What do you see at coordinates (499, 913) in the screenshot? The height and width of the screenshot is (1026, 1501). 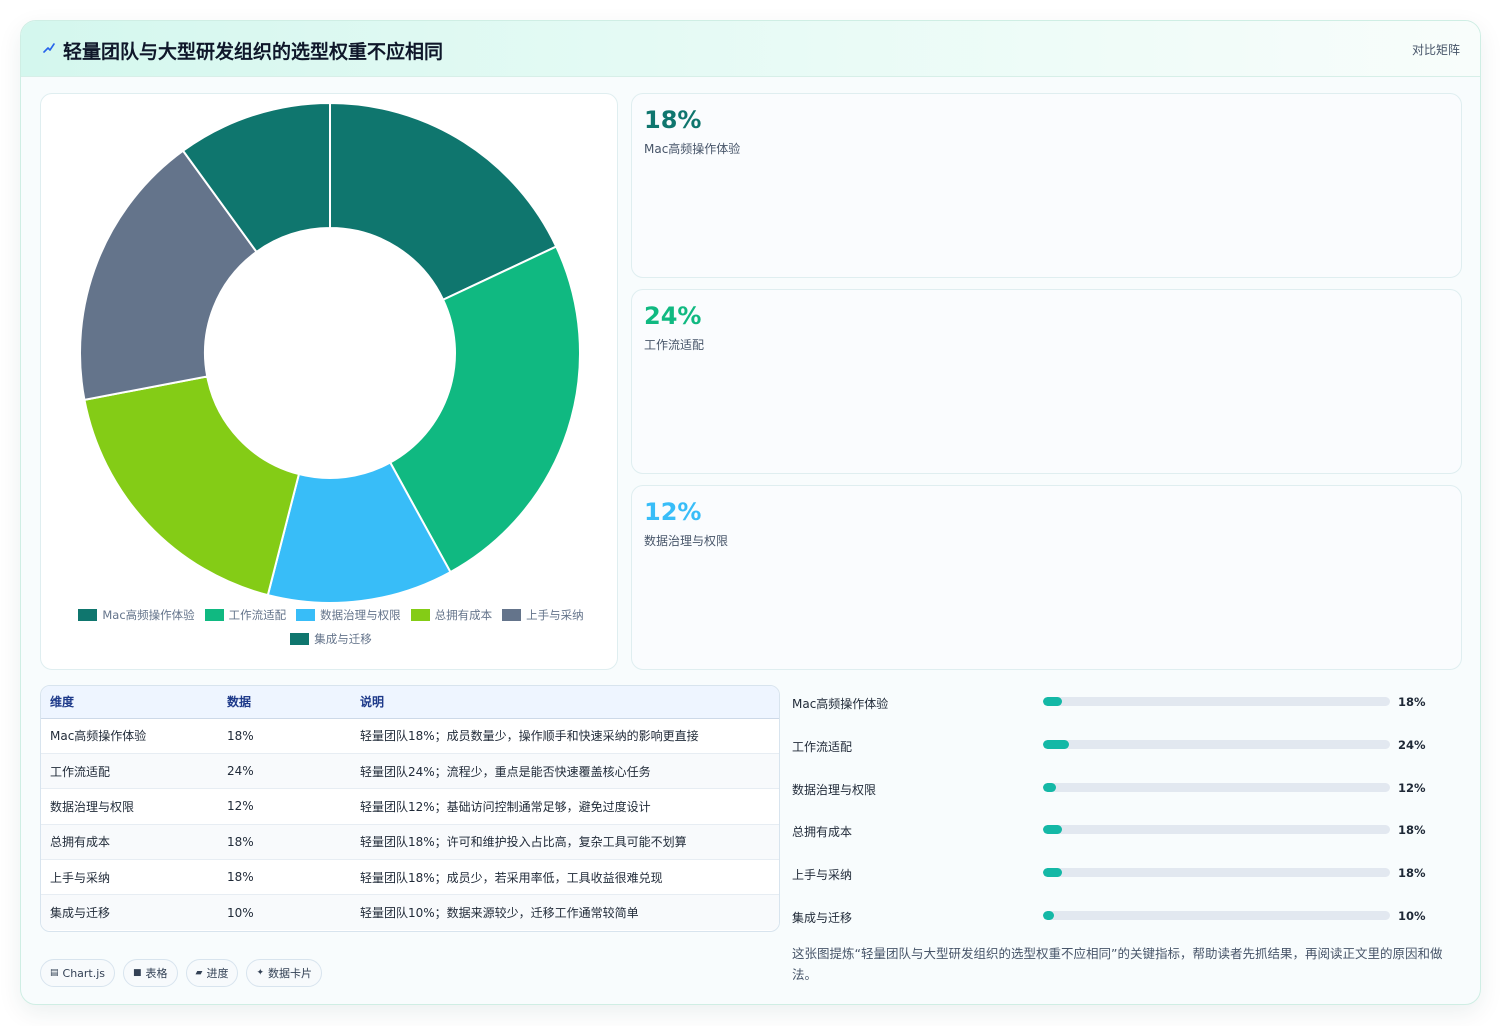 I see `table-cell: 轻量团队10%；数据来源较少，迁移工作通常较简单` at bounding box center [499, 913].